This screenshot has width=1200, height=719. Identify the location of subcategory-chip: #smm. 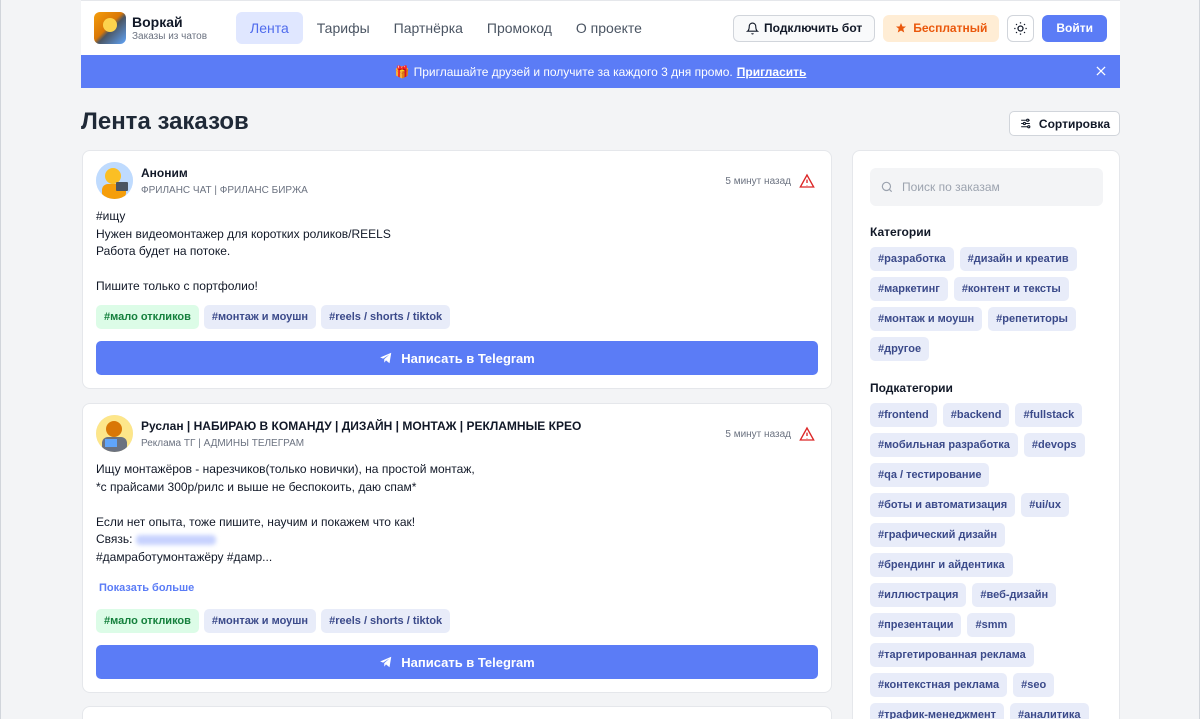
(991, 625).